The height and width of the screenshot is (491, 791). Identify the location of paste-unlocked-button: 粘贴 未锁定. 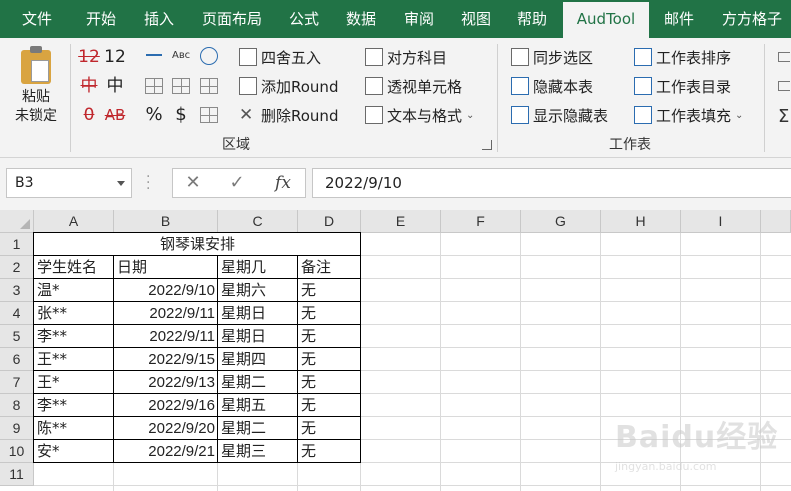
(36, 88).